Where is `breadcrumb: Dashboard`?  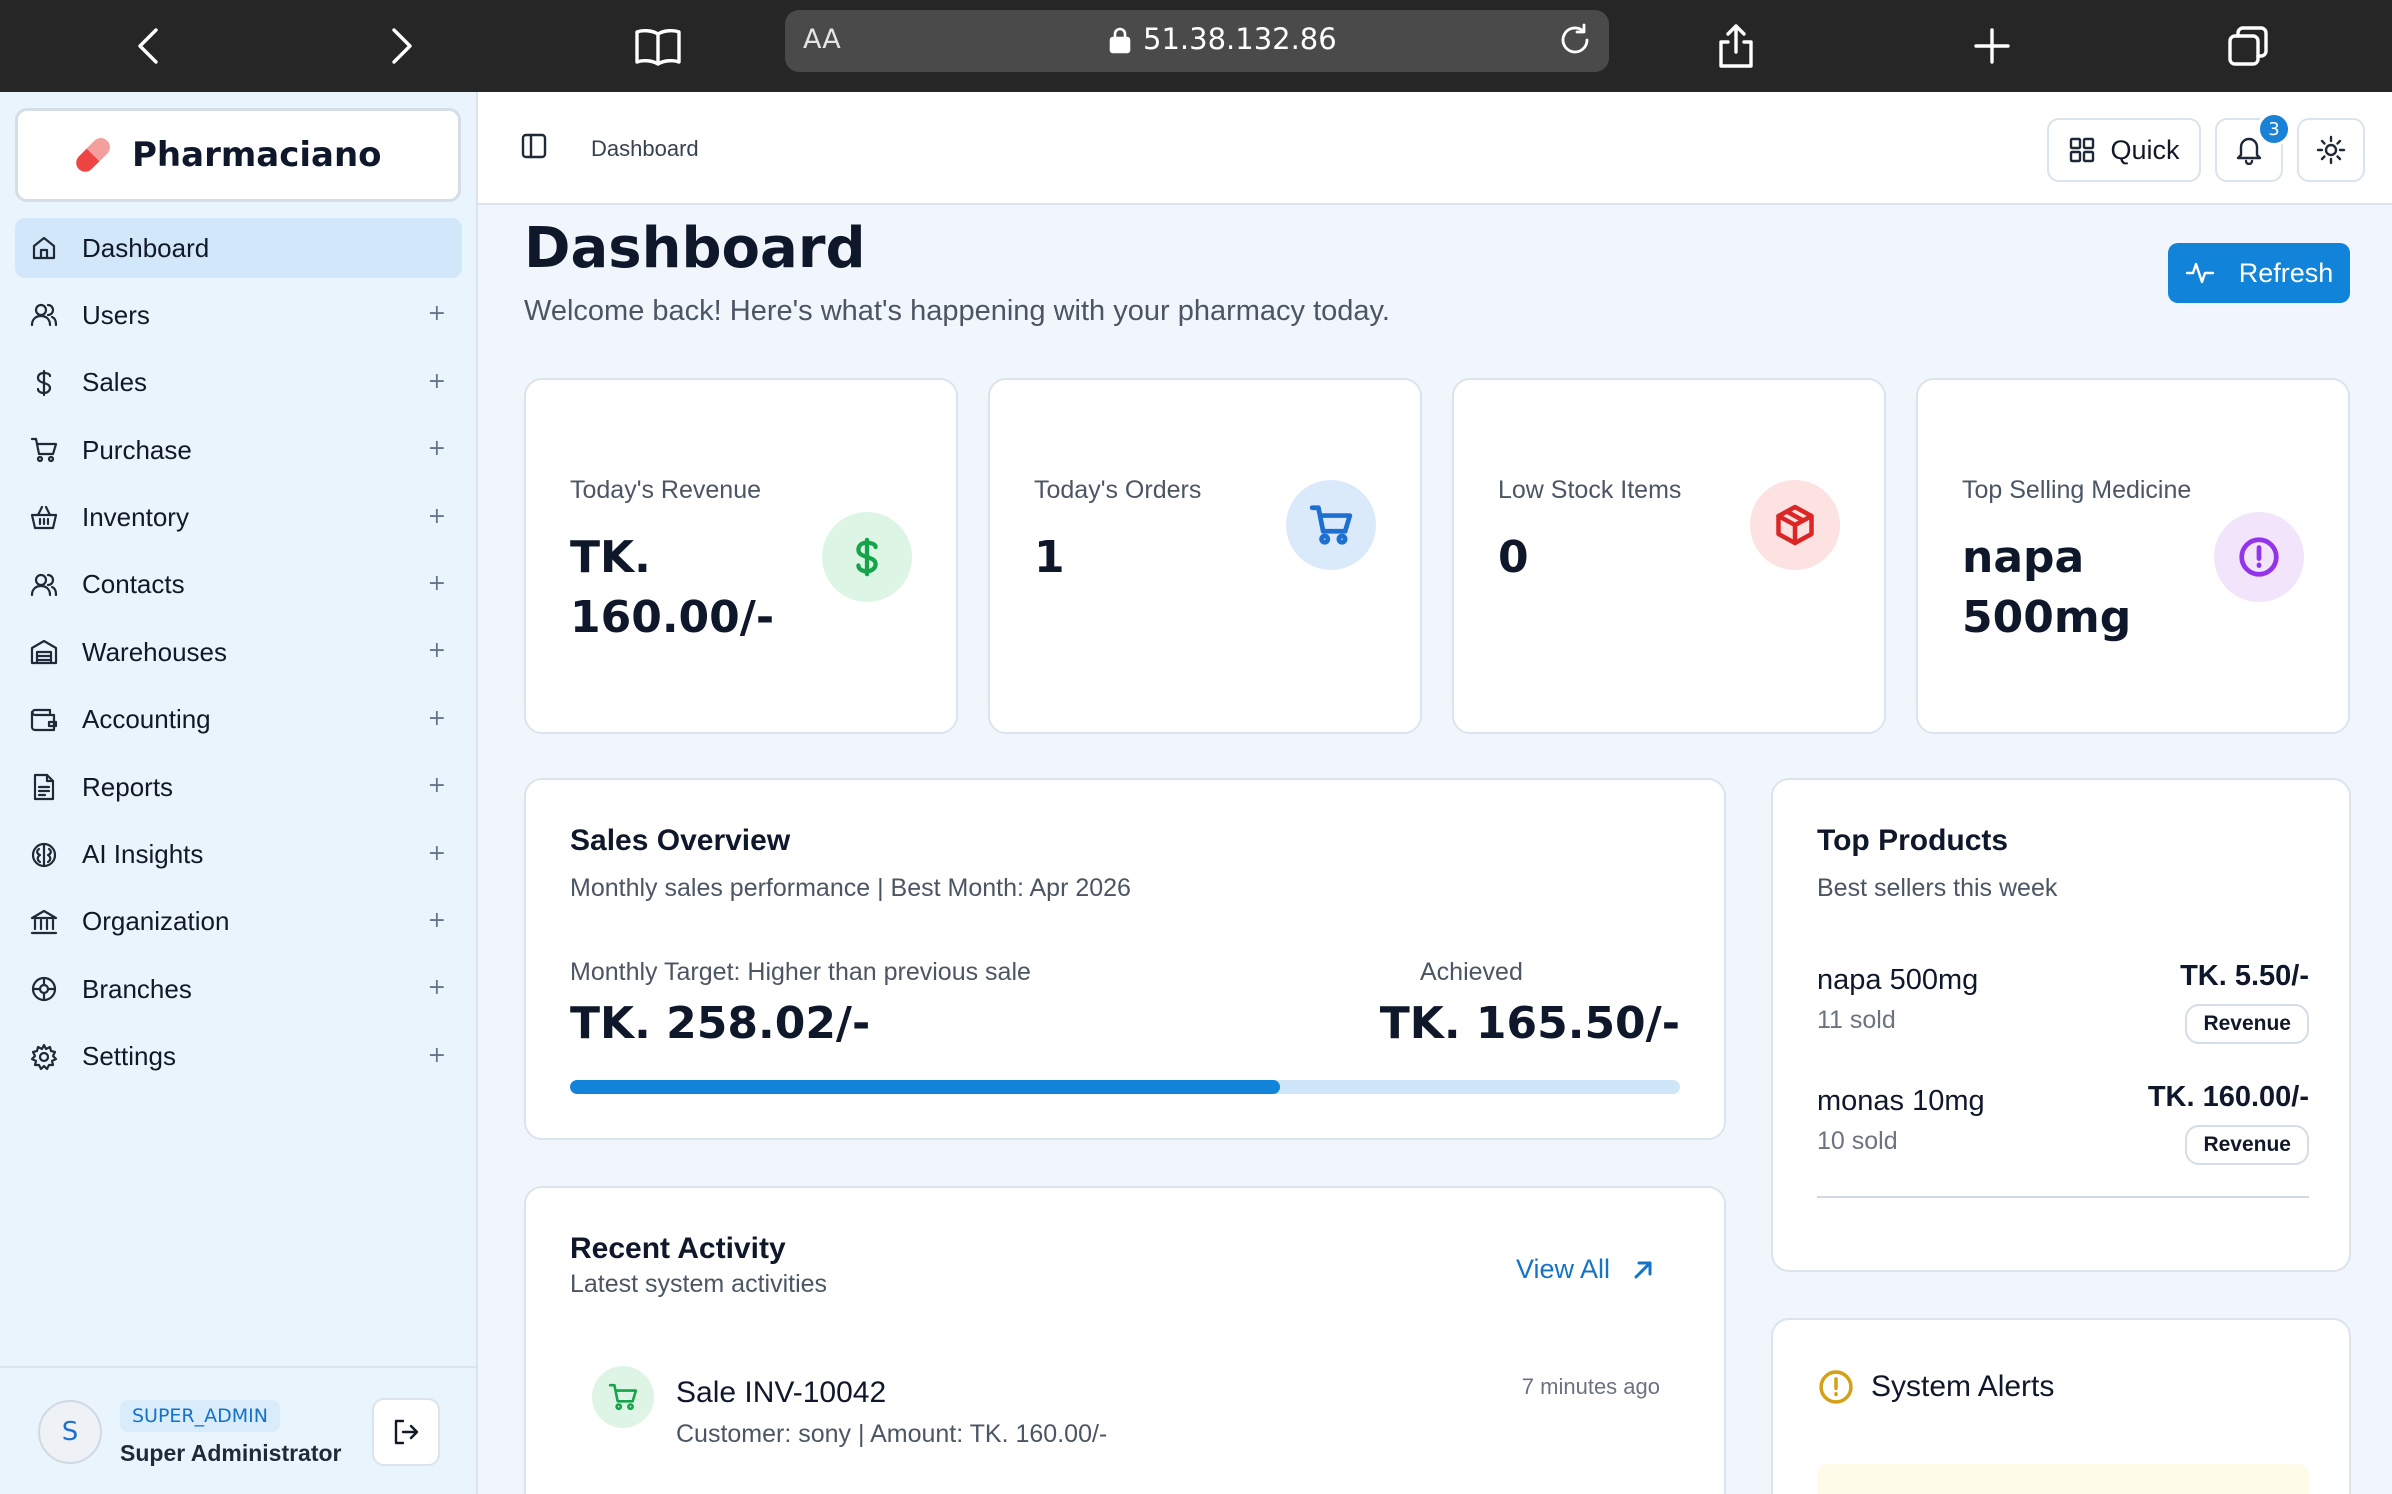
breadcrumb: Dashboard is located at coordinates (645, 149).